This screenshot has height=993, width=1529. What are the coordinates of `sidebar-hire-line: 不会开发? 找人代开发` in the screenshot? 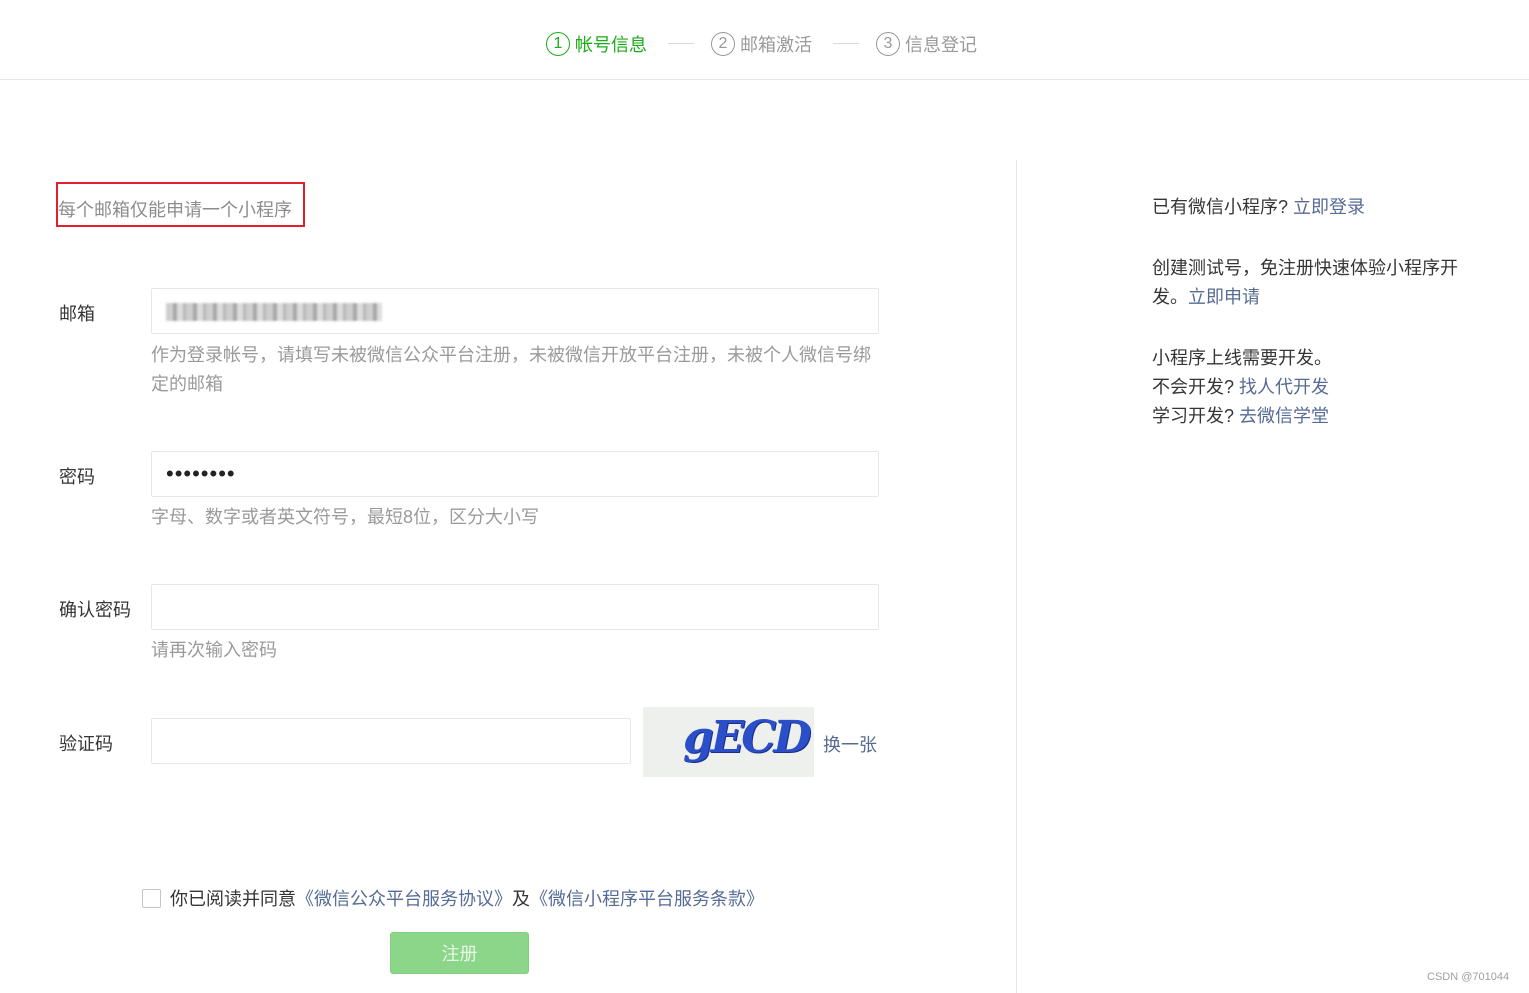 It's located at (1242, 387).